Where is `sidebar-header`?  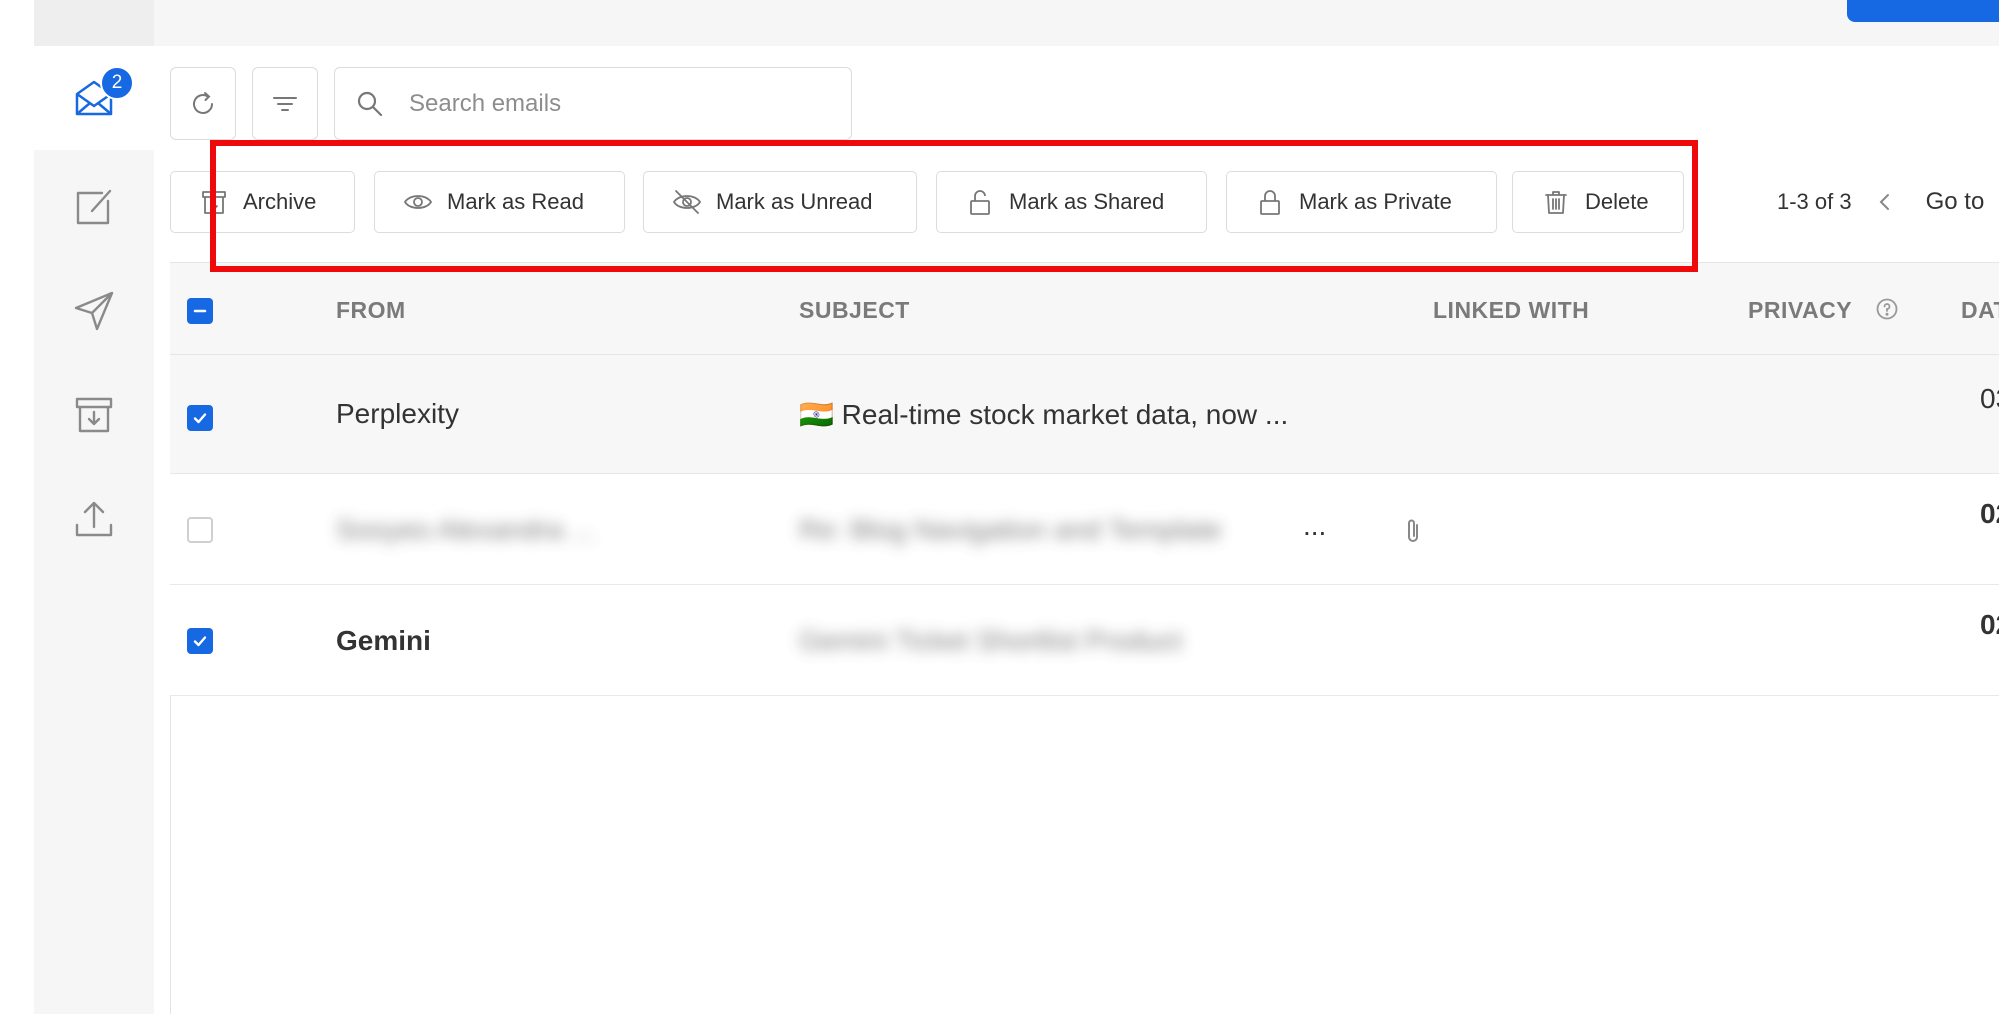 sidebar-header is located at coordinates (94, 23).